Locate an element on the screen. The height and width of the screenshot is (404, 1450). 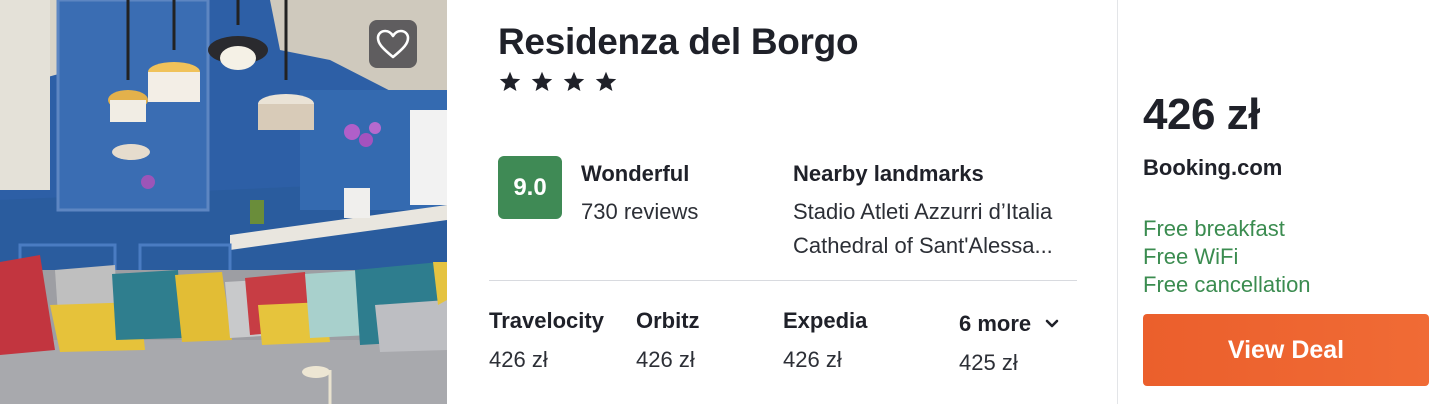
more-providers-toggle: 6 more is located at coordinates (1009, 324).